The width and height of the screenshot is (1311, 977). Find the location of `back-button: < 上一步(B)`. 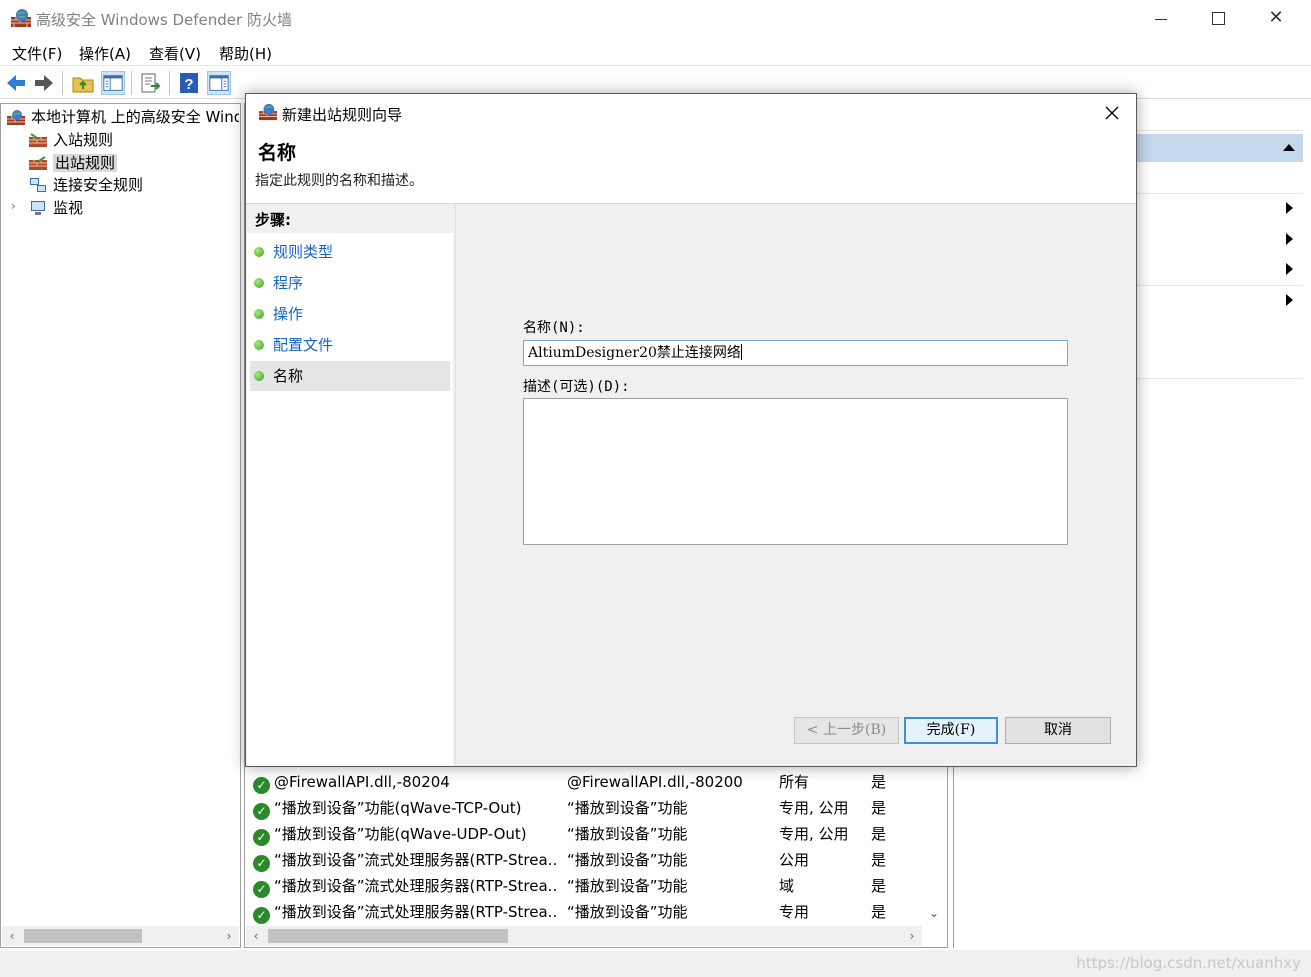

back-button: < 上一步(B) is located at coordinates (846, 730).